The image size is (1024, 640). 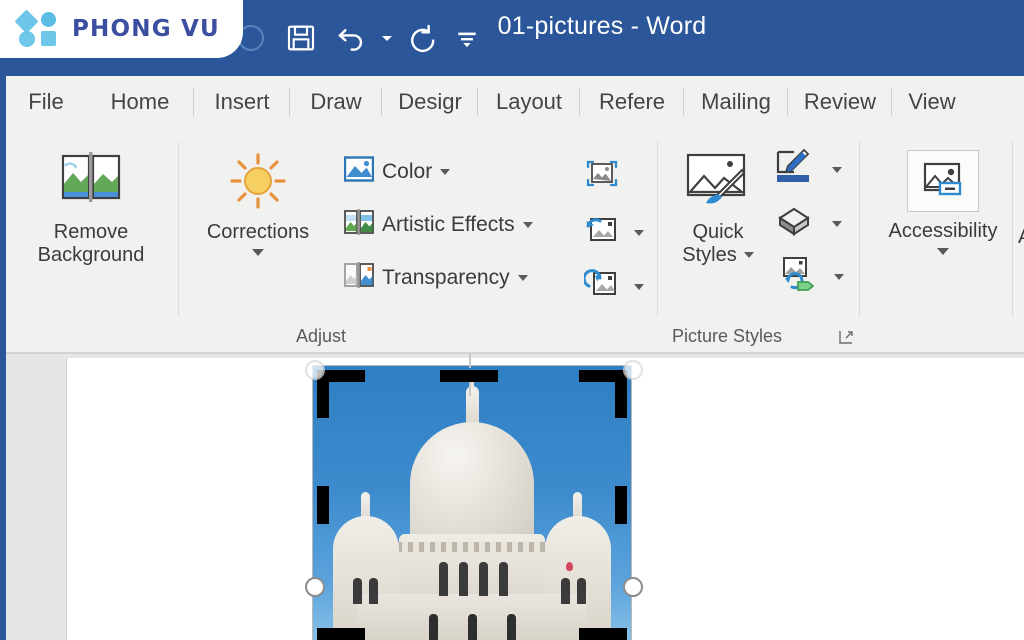 I want to click on ribbon-group-picture-styles: Quick Styles Picture Styles, so click(x=759, y=240).